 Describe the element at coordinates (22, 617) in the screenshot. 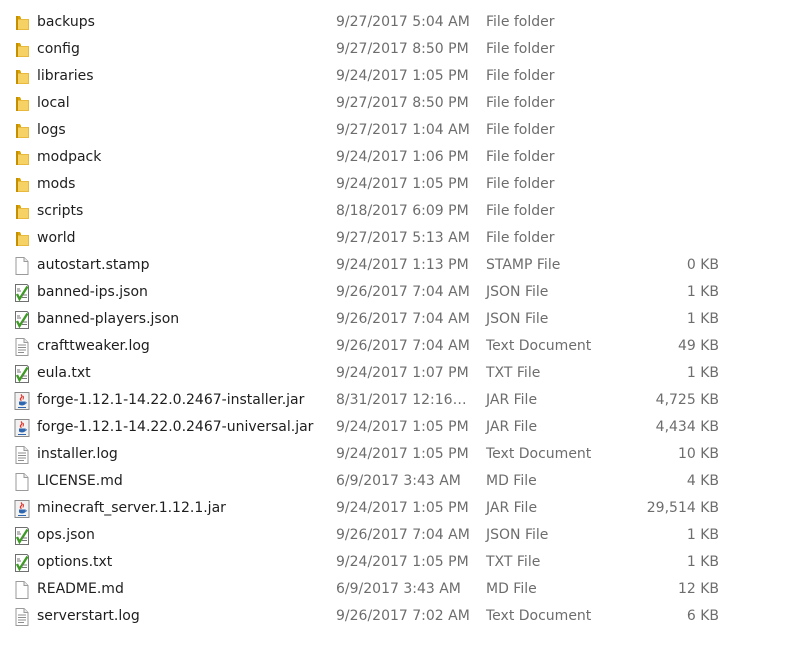

I see `text-file-icon` at that location.